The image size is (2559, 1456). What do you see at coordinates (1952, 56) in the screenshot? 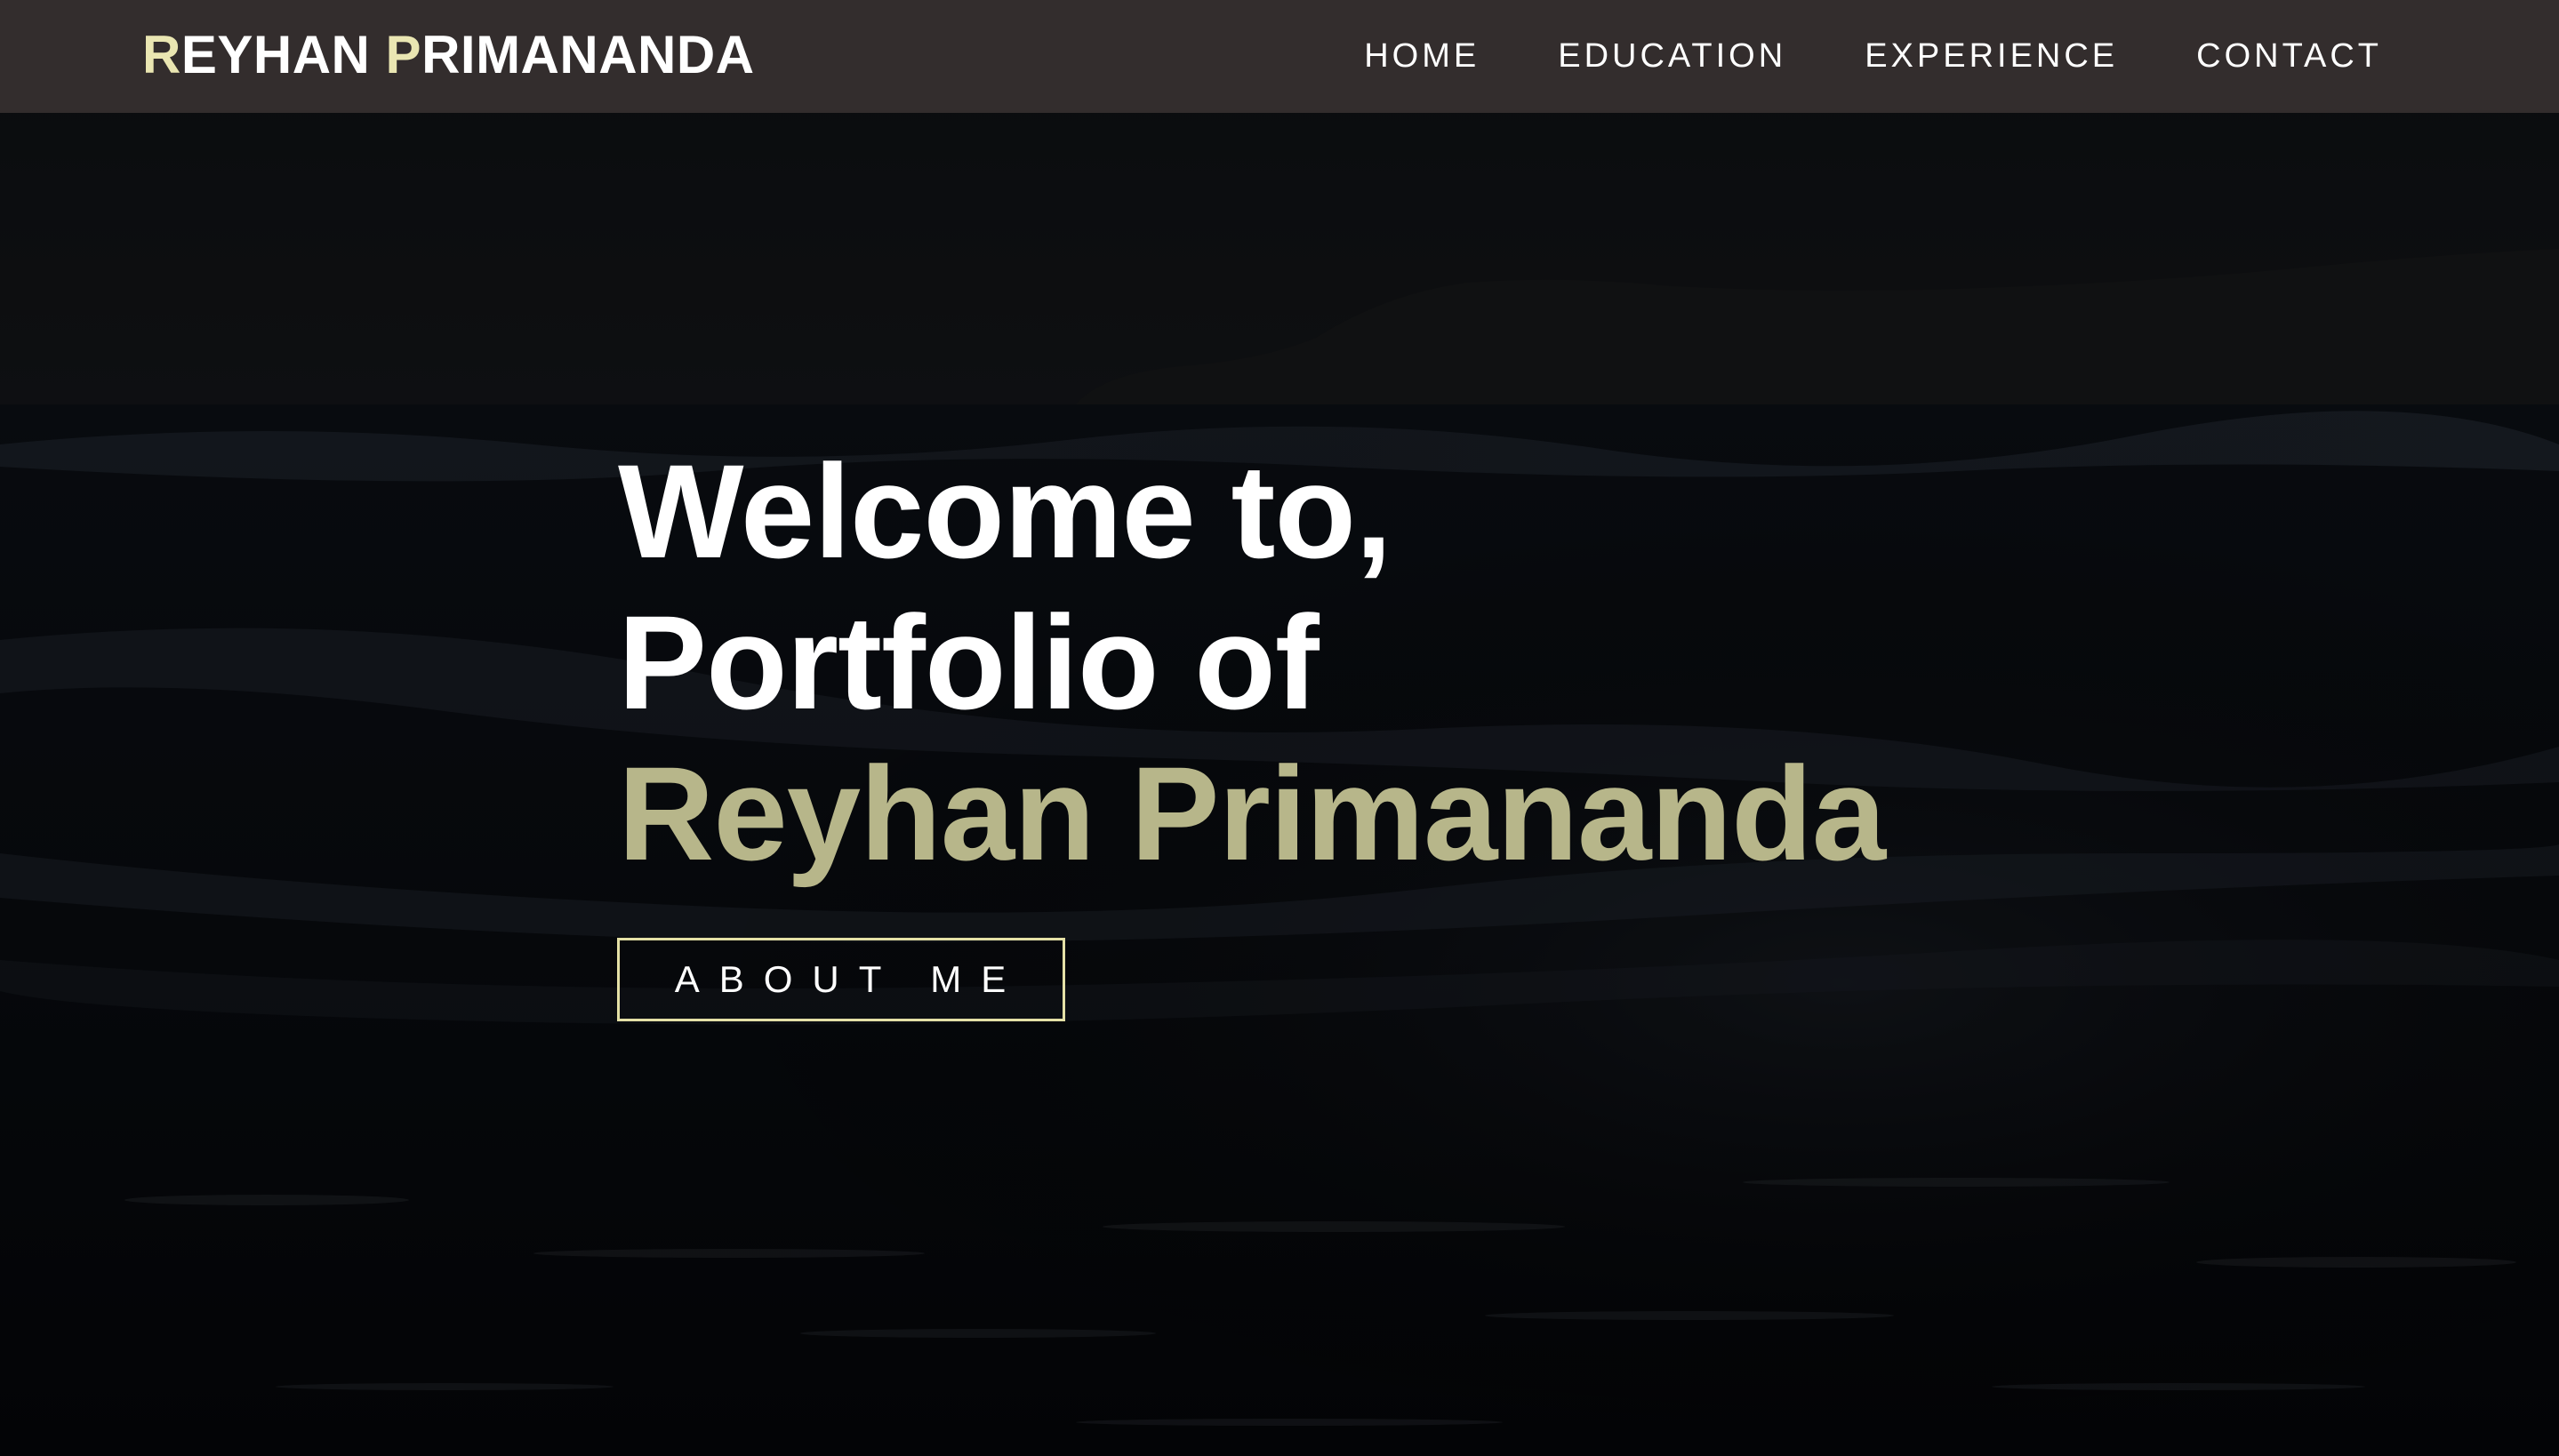
I see `nav-link-experience: EXPERIENCE` at bounding box center [1952, 56].